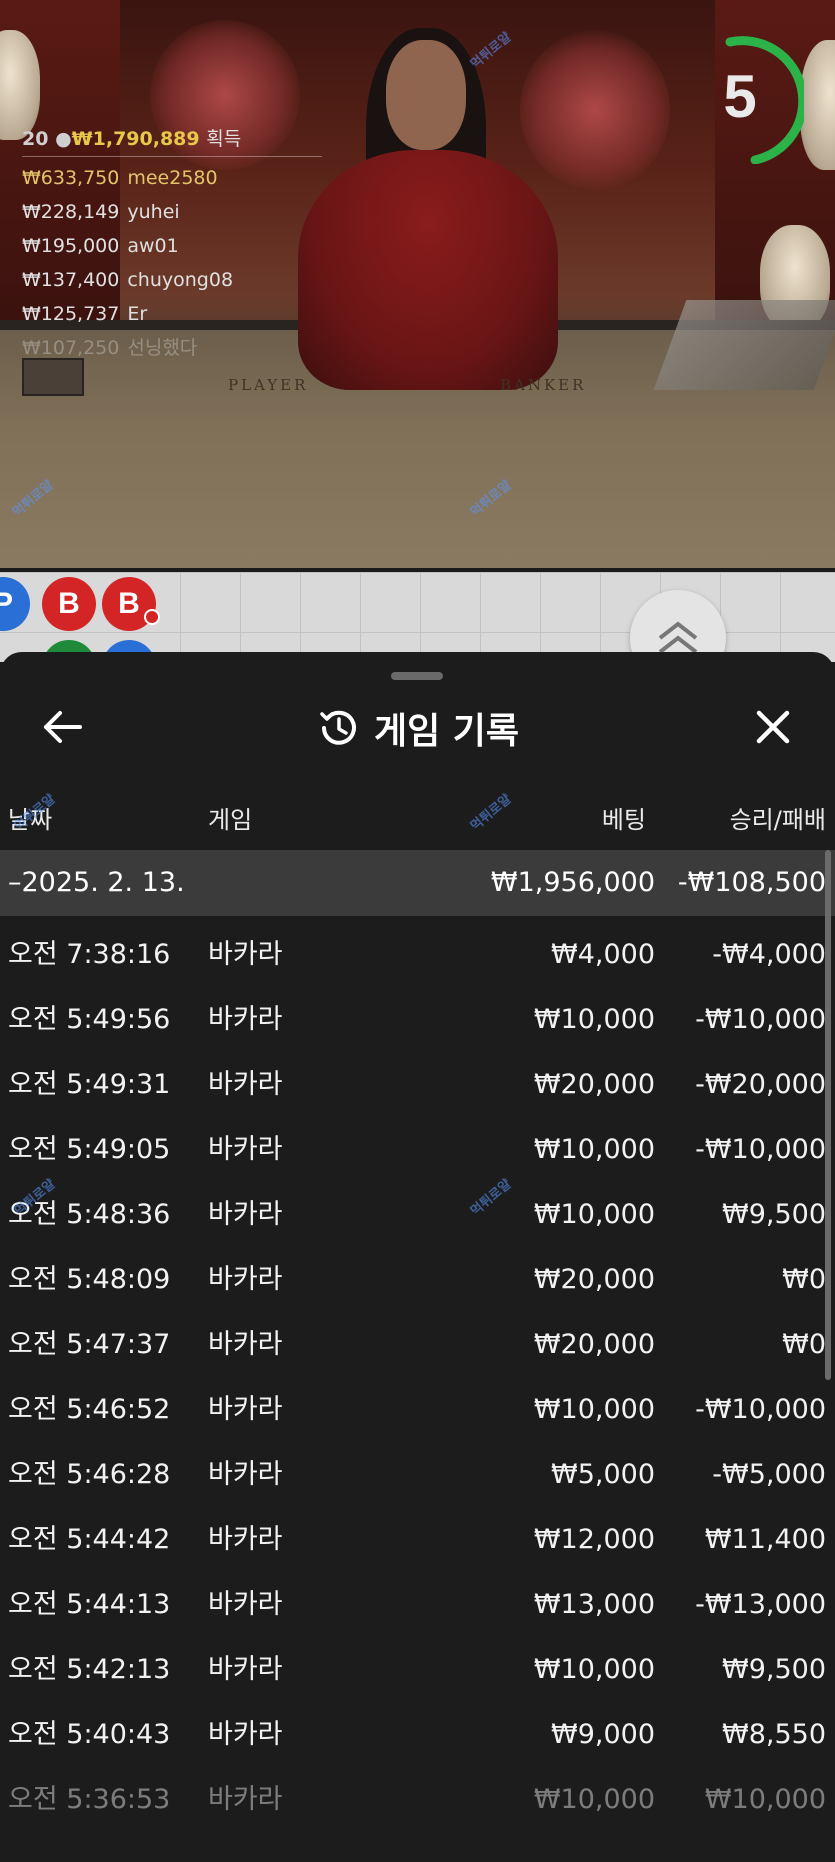  What do you see at coordinates (71, 212) in the screenshot?
I see `winner-amount: ₩228,149` at bounding box center [71, 212].